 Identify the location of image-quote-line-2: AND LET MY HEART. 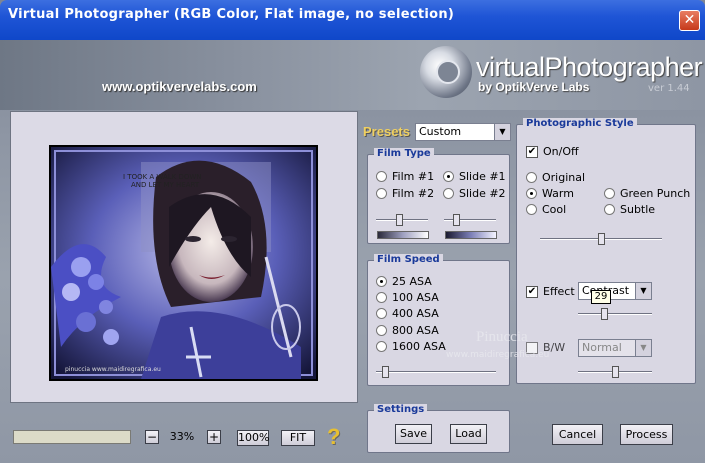
(165, 185).